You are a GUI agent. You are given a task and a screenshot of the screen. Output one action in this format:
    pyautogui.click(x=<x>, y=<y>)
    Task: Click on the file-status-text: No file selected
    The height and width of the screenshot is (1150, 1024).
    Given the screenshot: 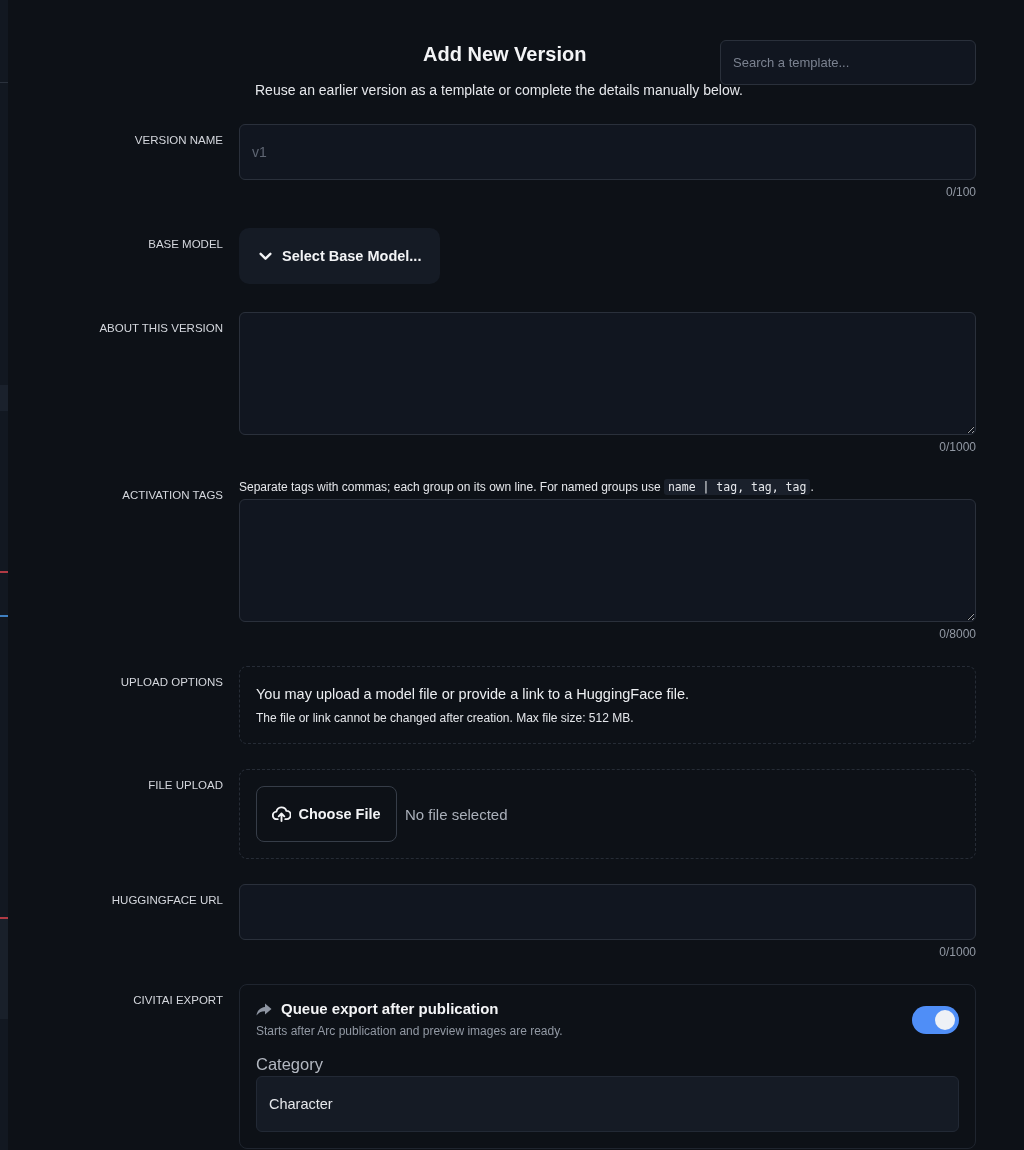 What is the action you would take?
    pyautogui.click(x=456, y=814)
    